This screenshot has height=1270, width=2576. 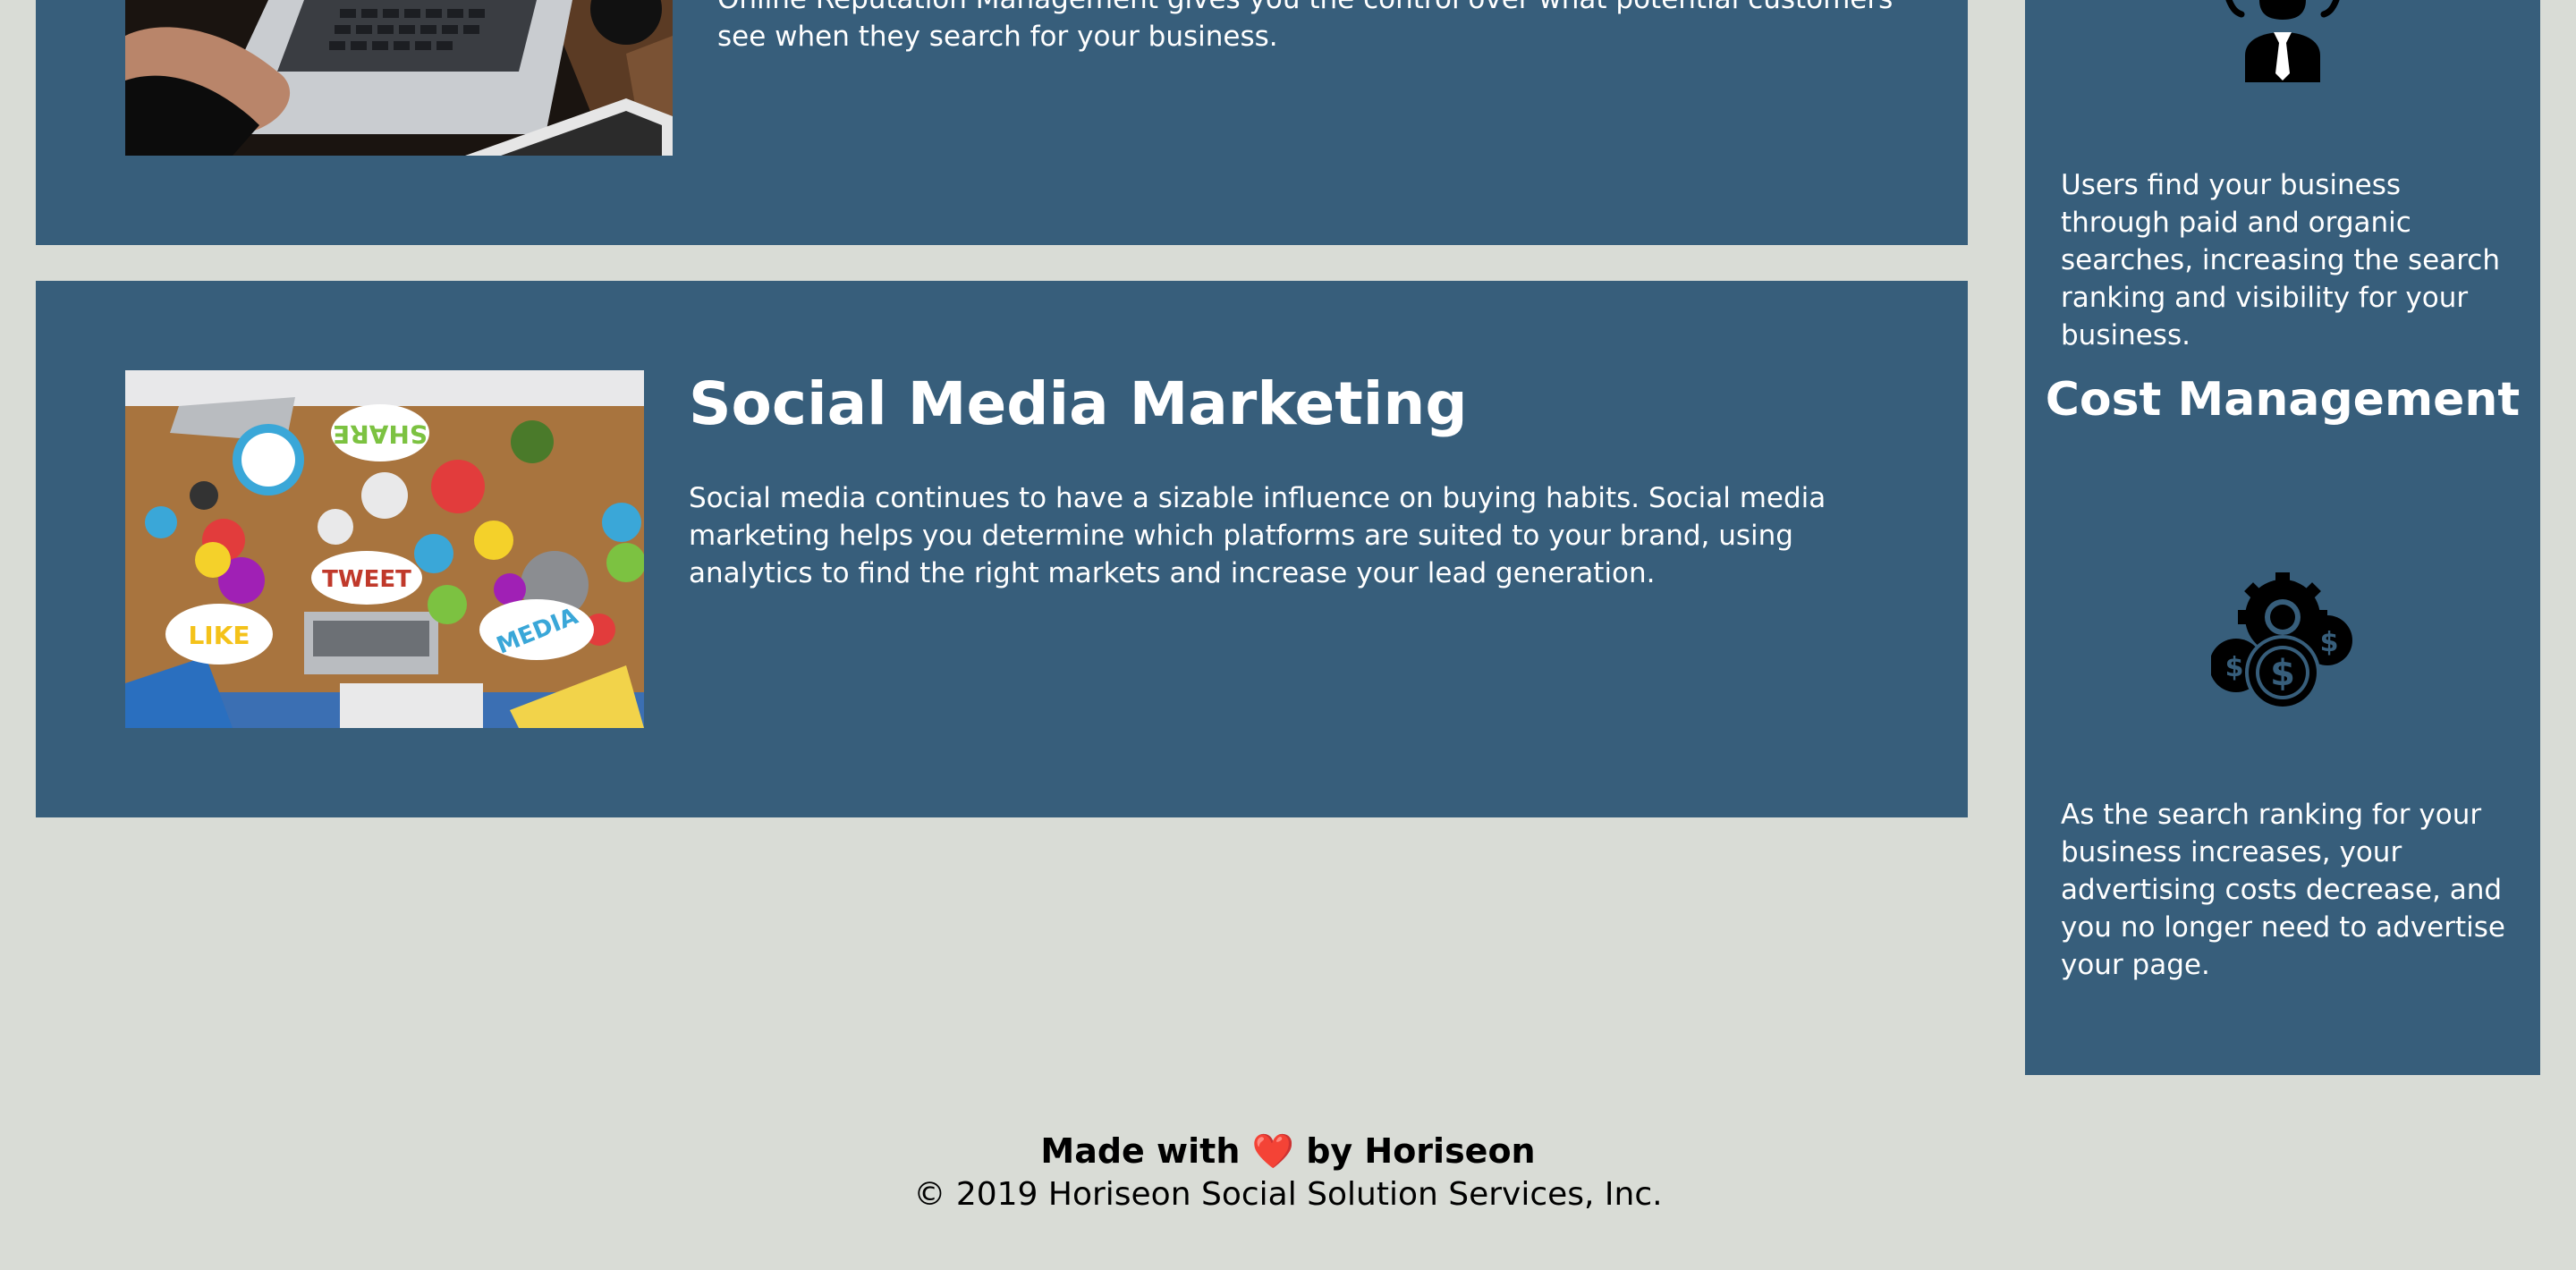 What do you see at coordinates (2283, 41) in the screenshot?
I see `lead-generation-icon` at bounding box center [2283, 41].